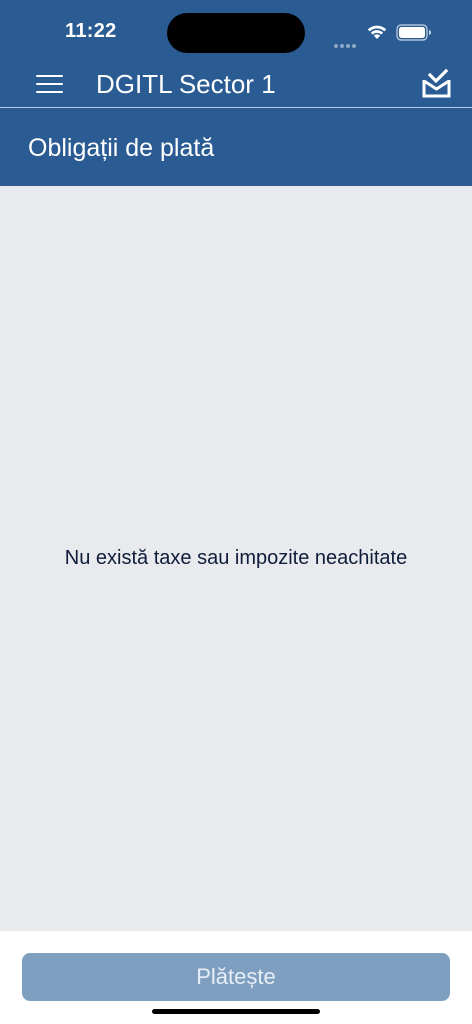  I want to click on inbox-check-icon, so click(437, 84).